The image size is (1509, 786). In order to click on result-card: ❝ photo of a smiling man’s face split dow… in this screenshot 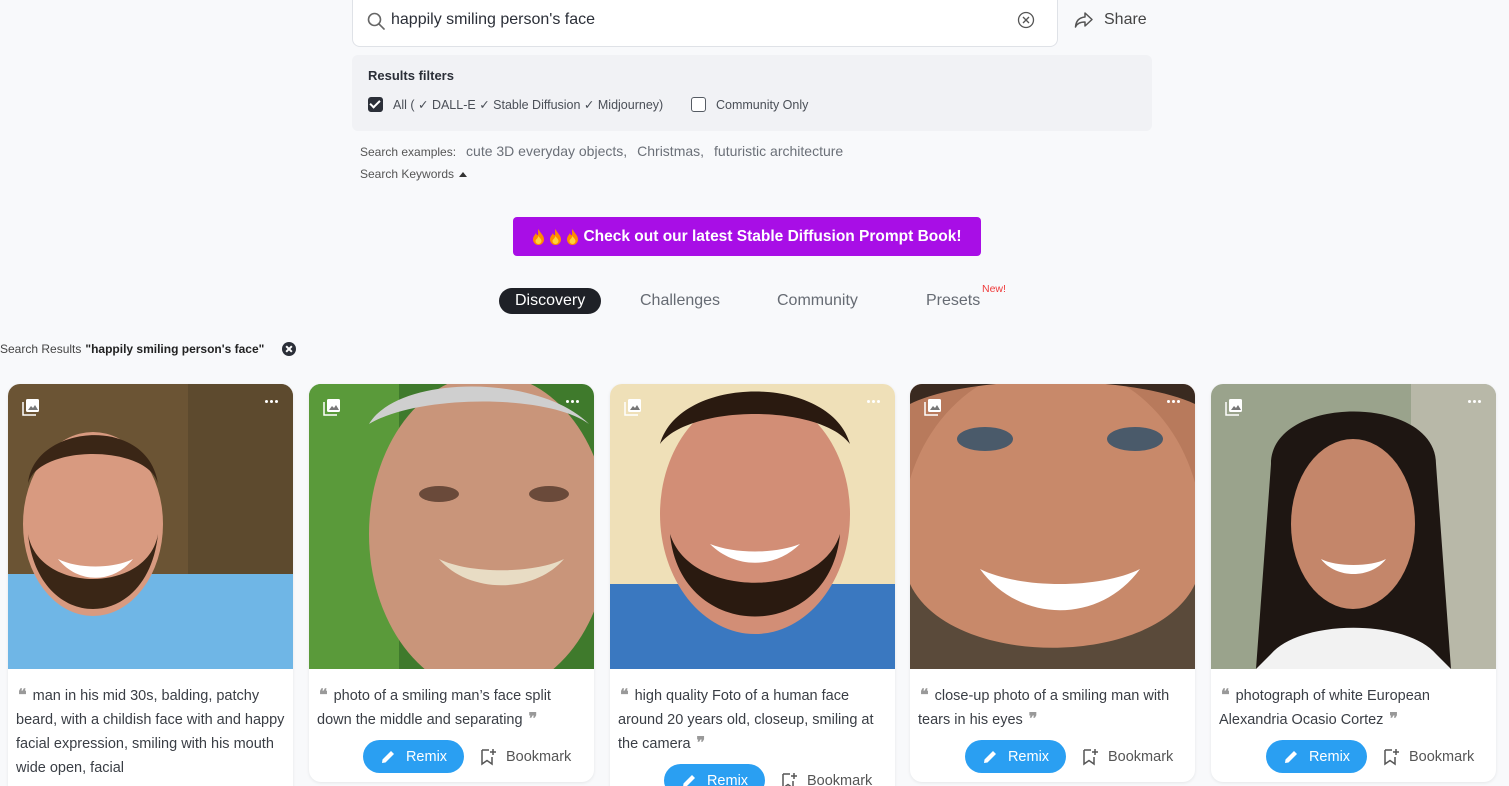, I will do `click(451, 583)`.